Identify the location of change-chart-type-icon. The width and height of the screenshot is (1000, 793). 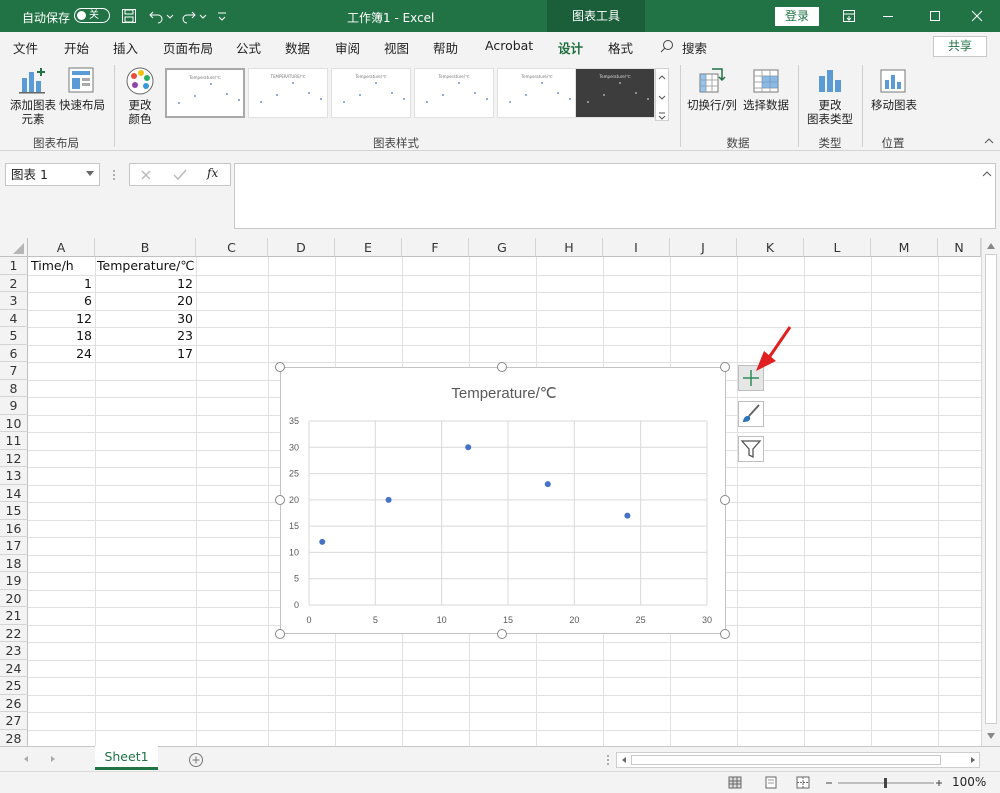
(830, 80).